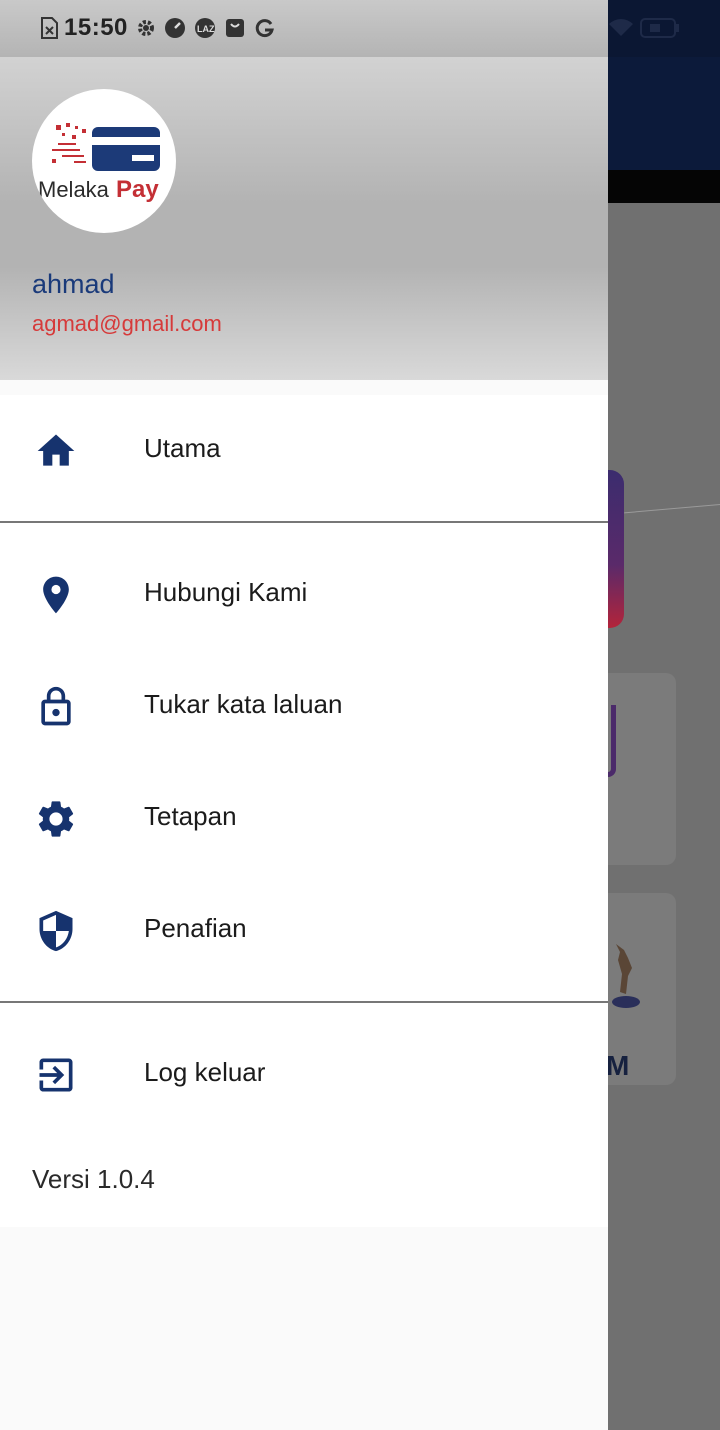 Image resolution: width=720 pixels, height=1430 pixels. Describe the element at coordinates (182, 448) in the screenshot. I see `menu-item-label: Utama` at that location.